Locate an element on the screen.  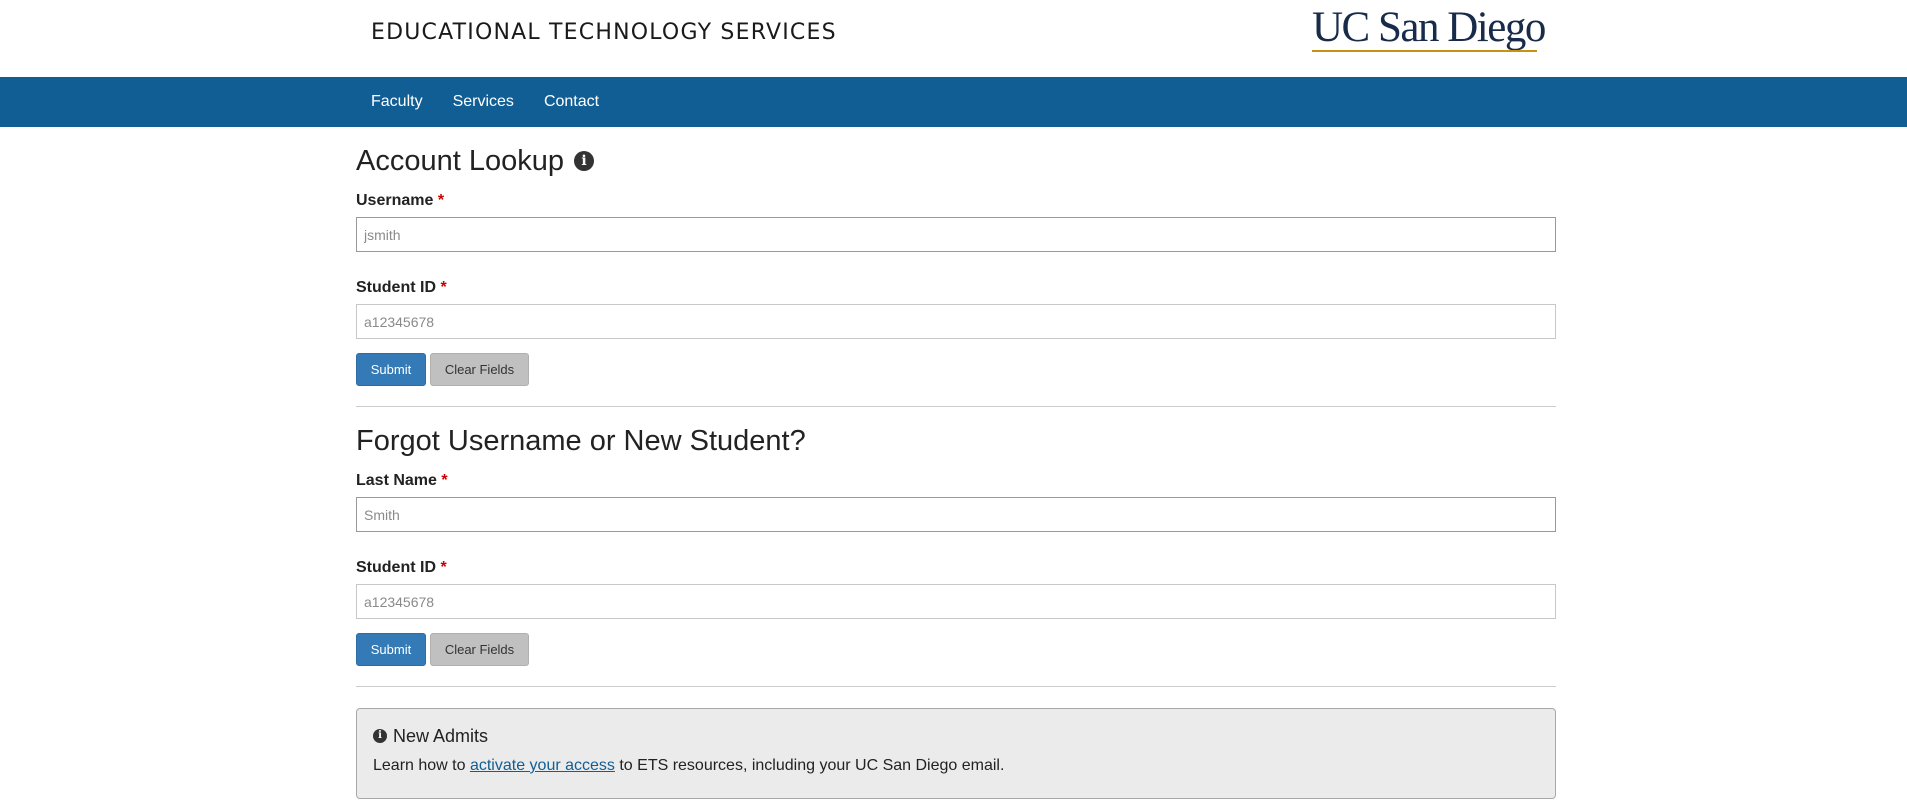
main-nav: Faculty Services Contact is located at coordinates (953, 102).